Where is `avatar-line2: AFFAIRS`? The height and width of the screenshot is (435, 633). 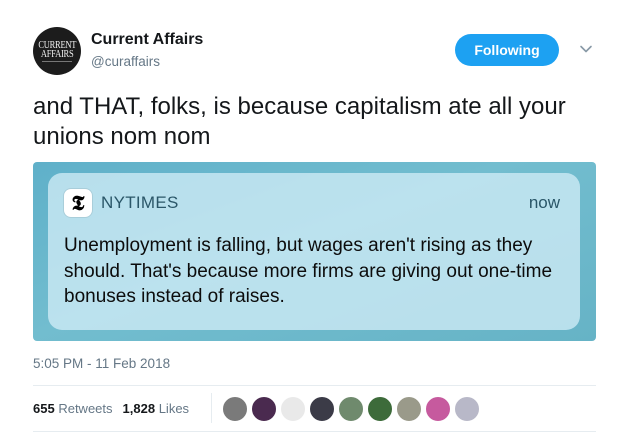
avatar-line2: AFFAIRS is located at coordinates (57, 54).